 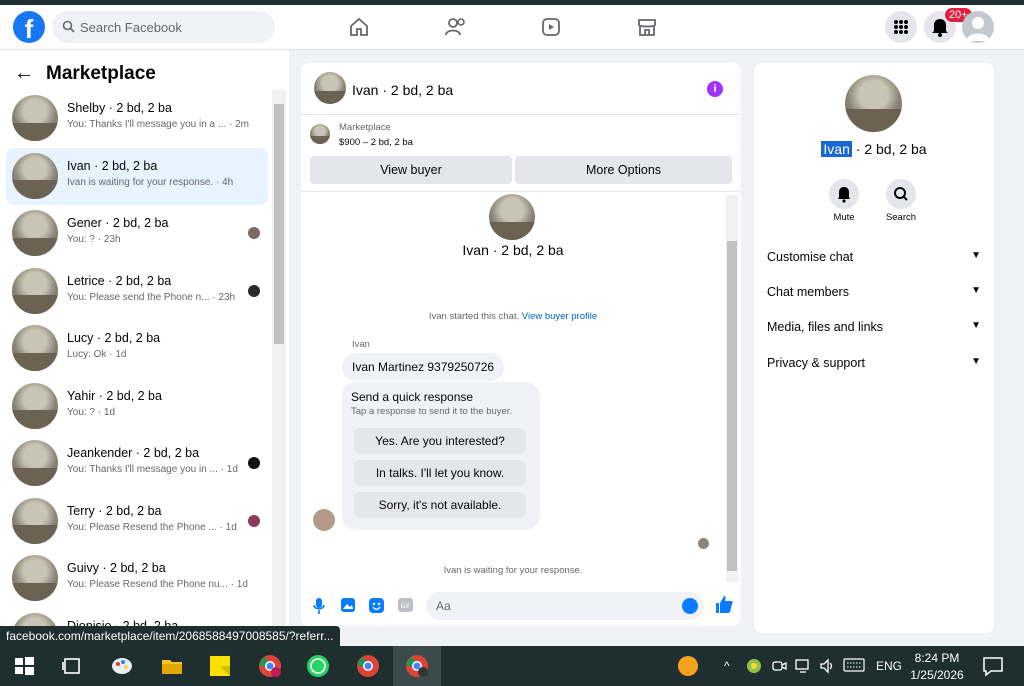 I want to click on chevron-up-icon: ^, so click(x=727, y=666).